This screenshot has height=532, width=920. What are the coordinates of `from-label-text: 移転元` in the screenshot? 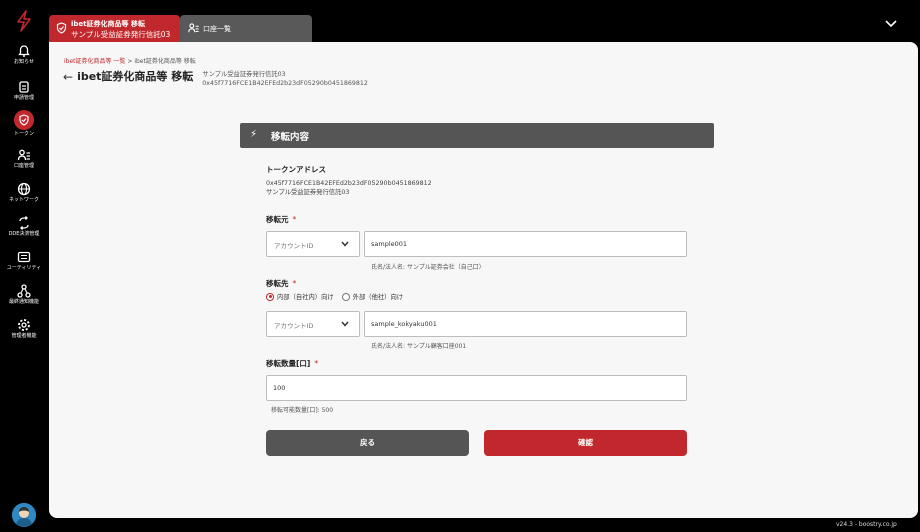 It's located at (277, 219).